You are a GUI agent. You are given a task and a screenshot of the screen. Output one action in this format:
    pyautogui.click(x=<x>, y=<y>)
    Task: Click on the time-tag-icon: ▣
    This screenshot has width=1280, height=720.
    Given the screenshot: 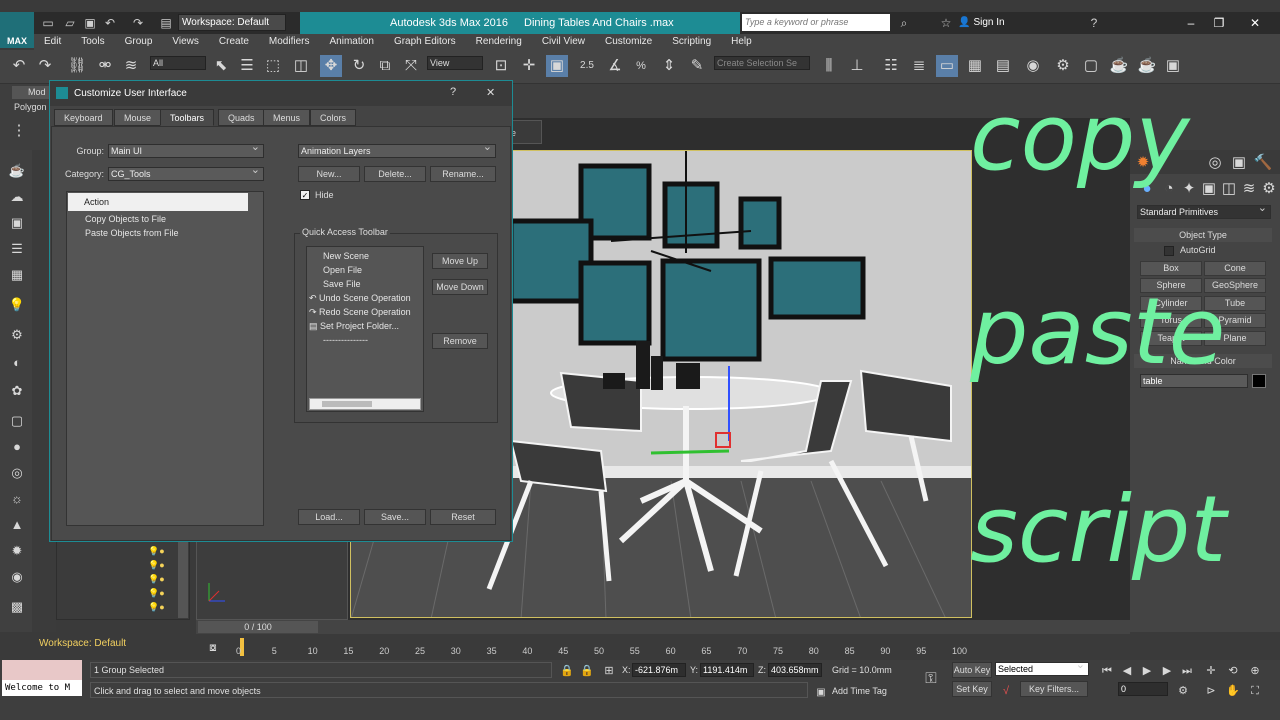 What is the action you would take?
    pyautogui.click(x=821, y=693)
    